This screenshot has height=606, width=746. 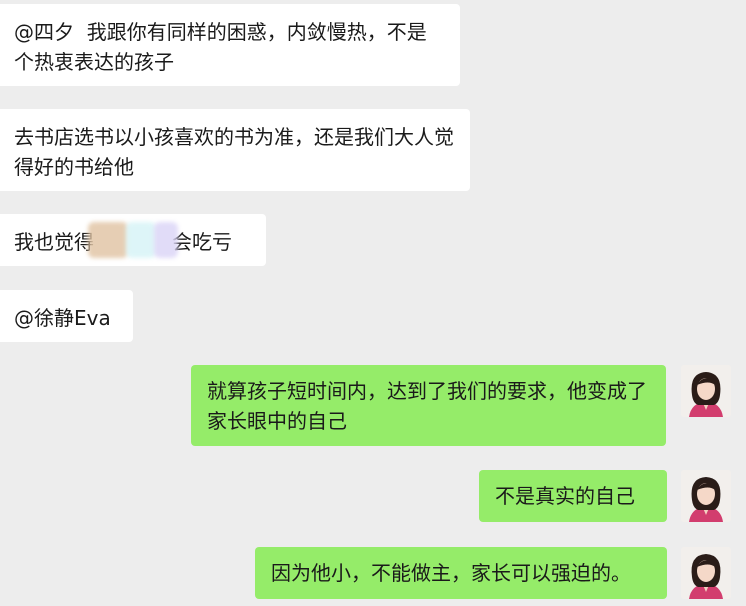 I want to click on outgoing-message-3: 因为他小，不能做主，家长可以强迫的。, so click(x=461, y=573).